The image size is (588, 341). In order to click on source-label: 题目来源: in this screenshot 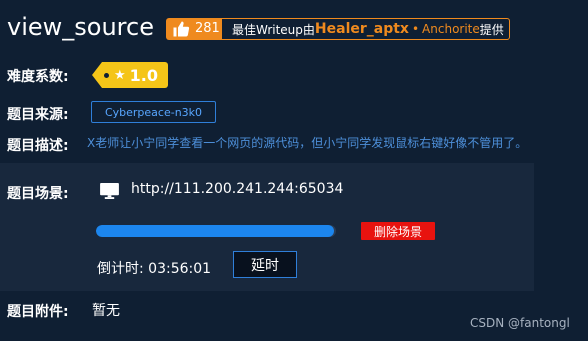, I will do `click(38, 115)`.